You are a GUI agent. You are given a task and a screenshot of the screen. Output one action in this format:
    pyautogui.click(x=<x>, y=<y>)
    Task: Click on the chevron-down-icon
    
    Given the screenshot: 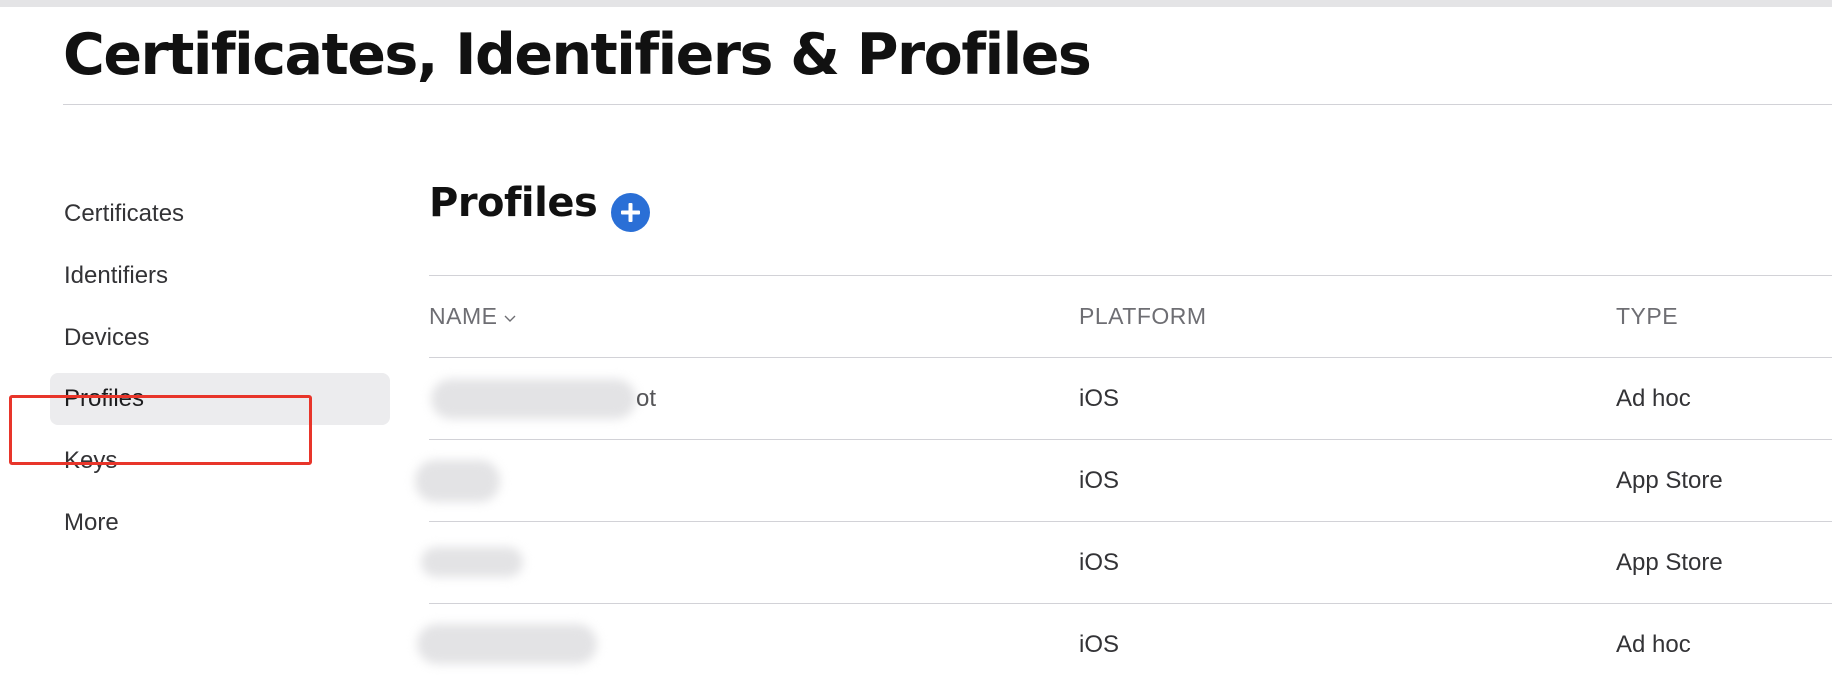 What is the action you would take?
    pyautogui.click(x=510, y=318)
    